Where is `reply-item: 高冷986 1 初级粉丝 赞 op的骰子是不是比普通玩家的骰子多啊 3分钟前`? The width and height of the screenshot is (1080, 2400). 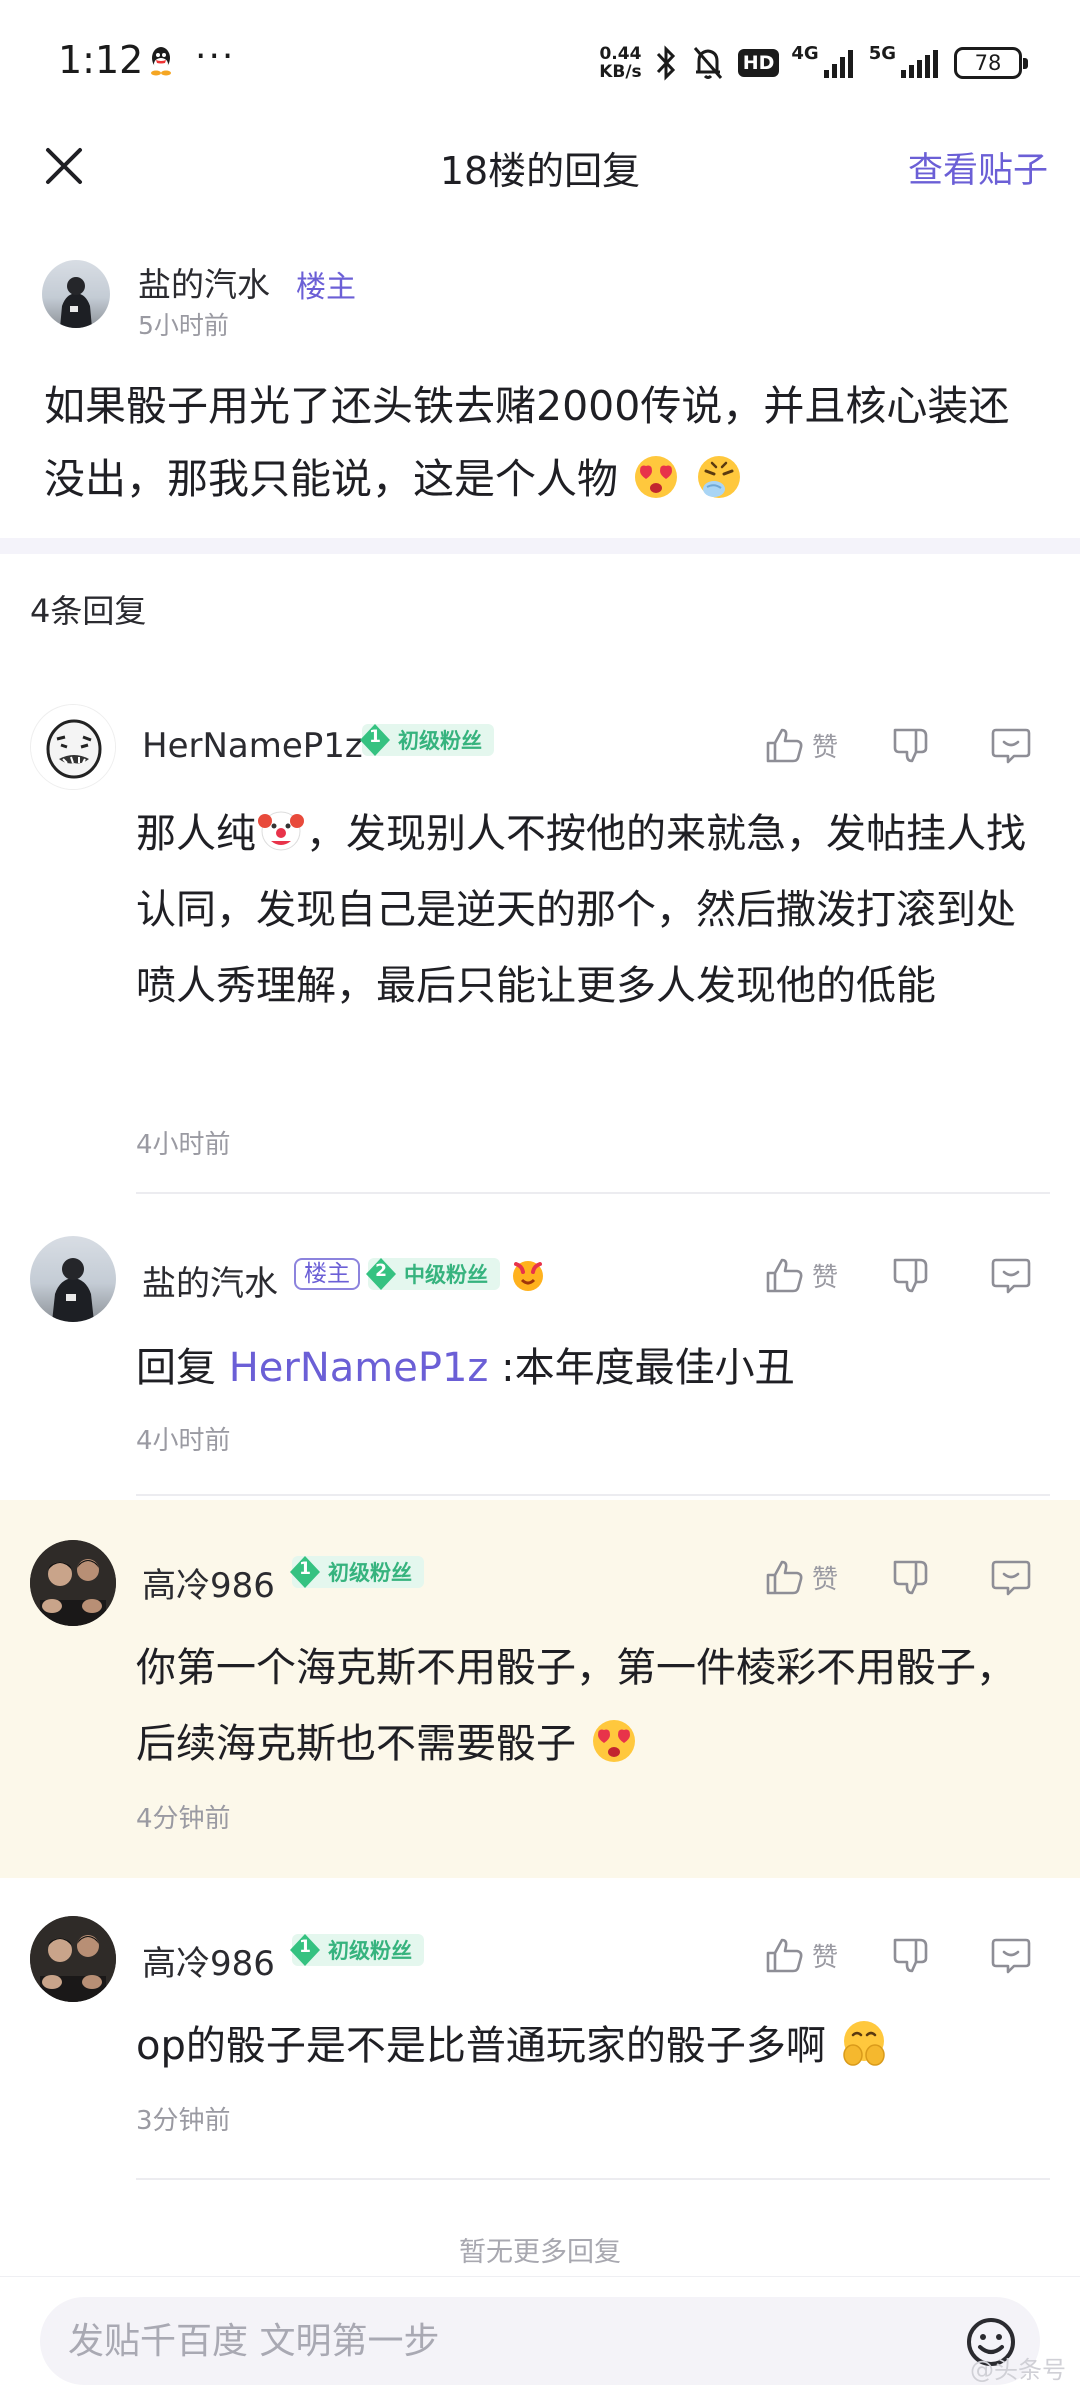
reply-item: 高冷986 1 初级粉丝 赞 op的骰子是不是比普通玩家的骰子多啊 3分钟前 is located at coordinates (540, 2031).